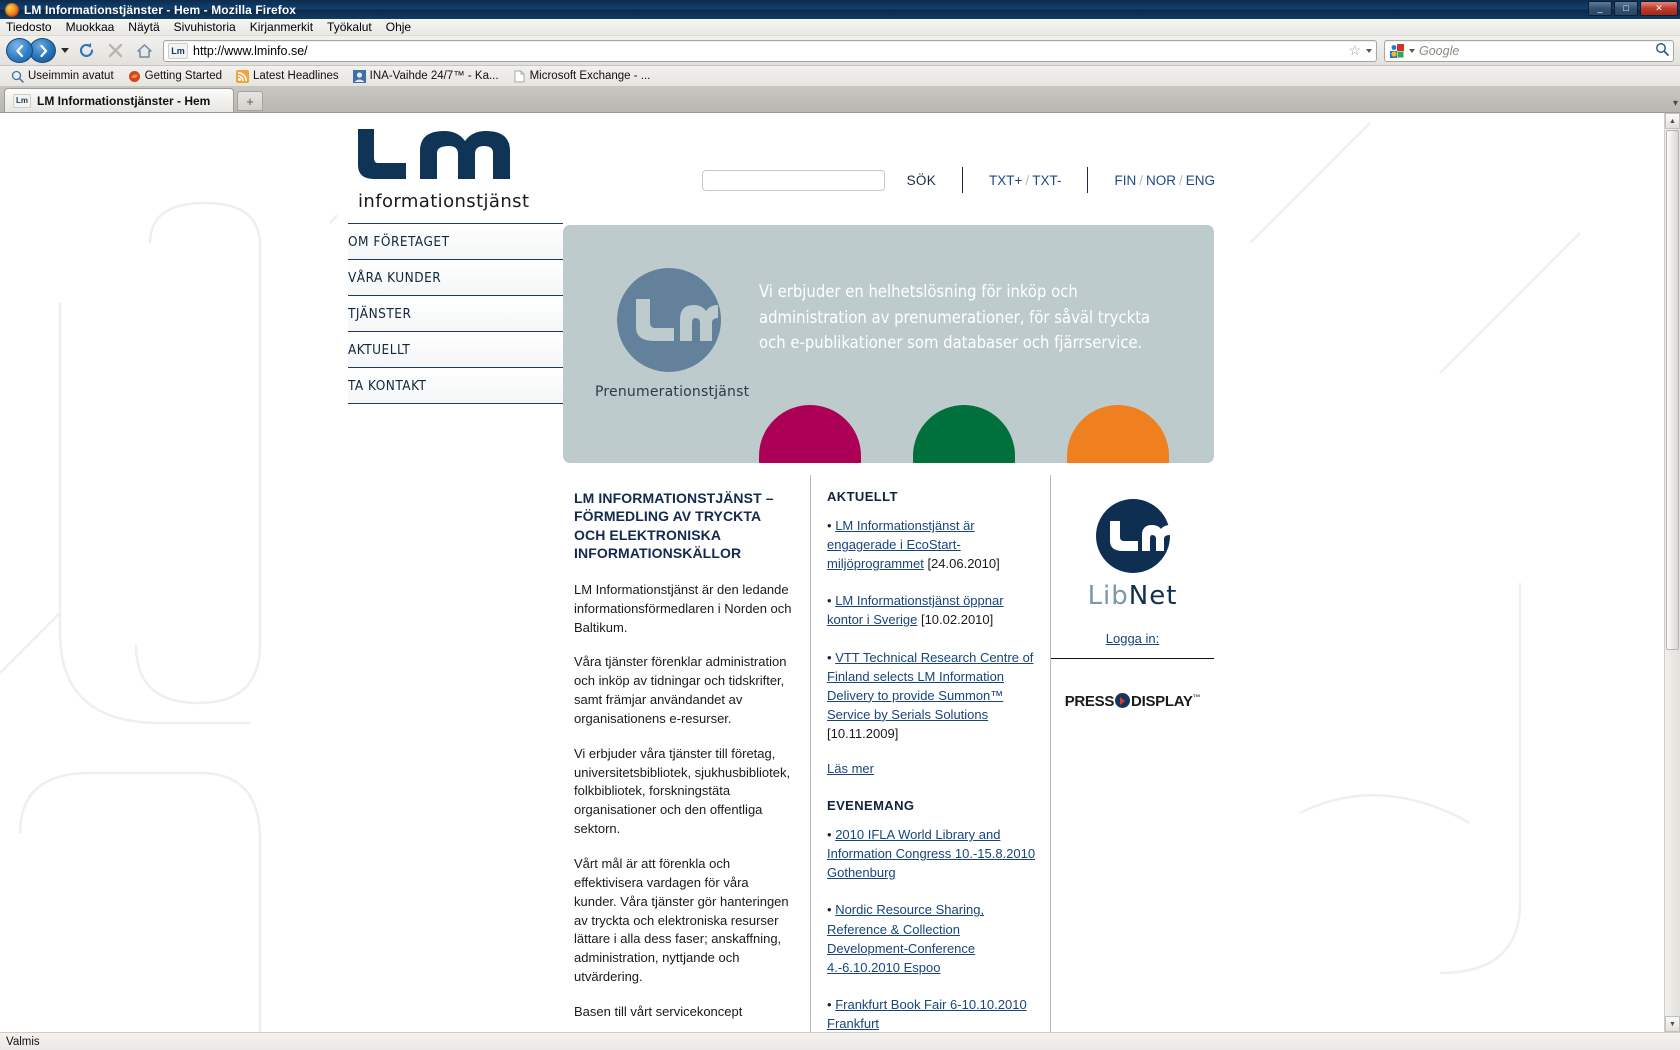 This screenshot has height=1050, width=1680. What do you see at coordinates (519, 76) in the screenshot?
I see `blank-page-icon` at bounding box center [519, 76].